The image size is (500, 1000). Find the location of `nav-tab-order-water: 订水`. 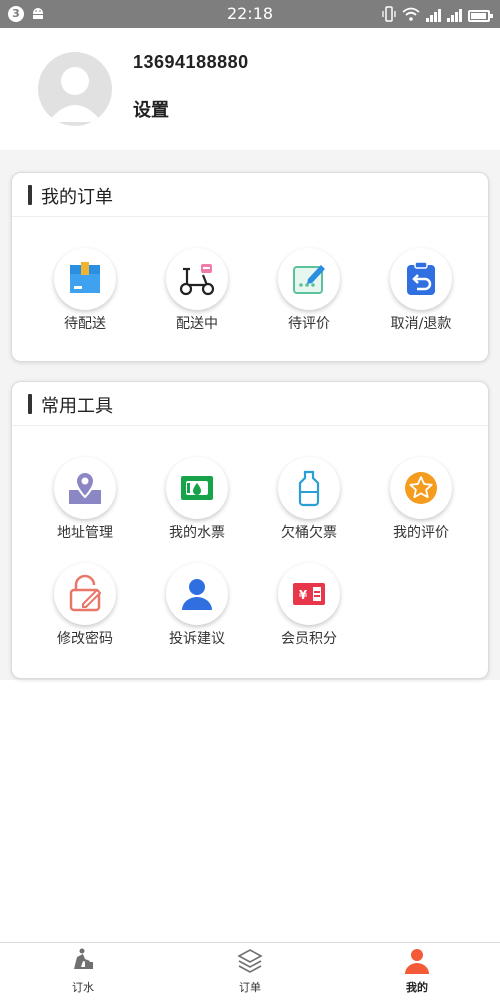

nav-tab-order-water: 订水 is located at coordinates (83, 971).